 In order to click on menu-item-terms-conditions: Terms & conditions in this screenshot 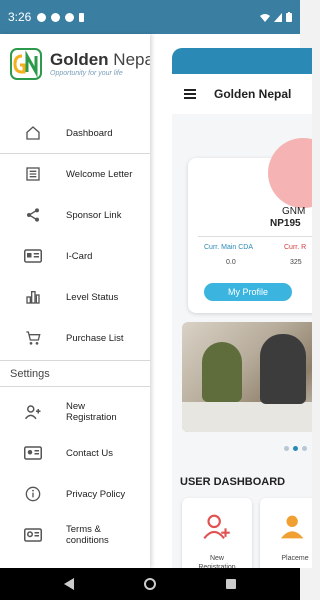, I will do `click(75, 535)`.